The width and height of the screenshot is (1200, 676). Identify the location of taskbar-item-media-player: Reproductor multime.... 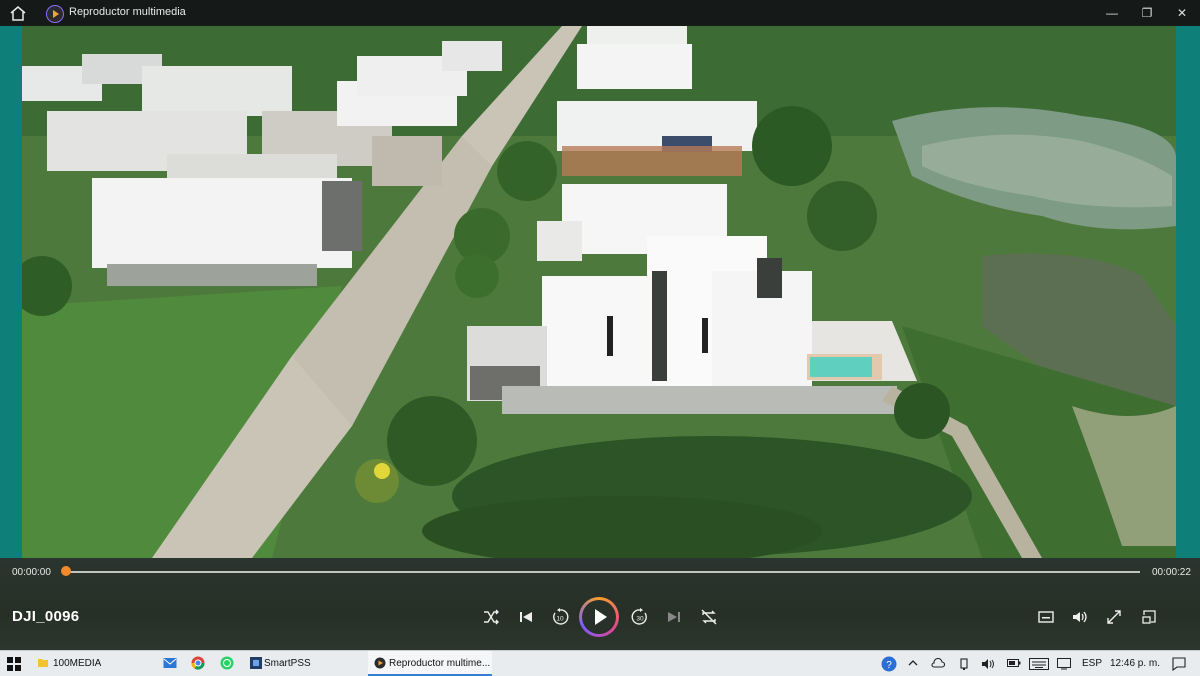
(430, 663).